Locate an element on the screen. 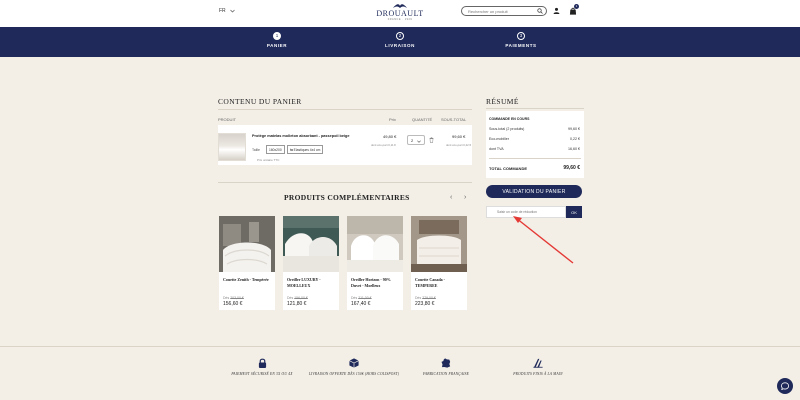 The image size is (800, 400). logo-text: DROUAULT is located at coordinates (400, 13).